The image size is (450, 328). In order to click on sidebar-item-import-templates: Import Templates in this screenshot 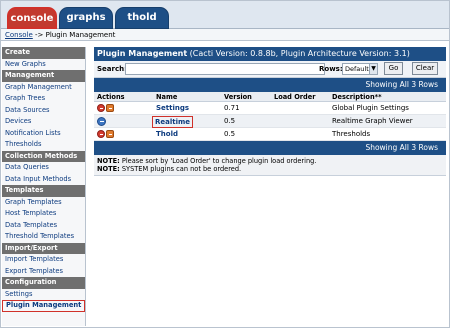, I will do `click(43, 260)`.